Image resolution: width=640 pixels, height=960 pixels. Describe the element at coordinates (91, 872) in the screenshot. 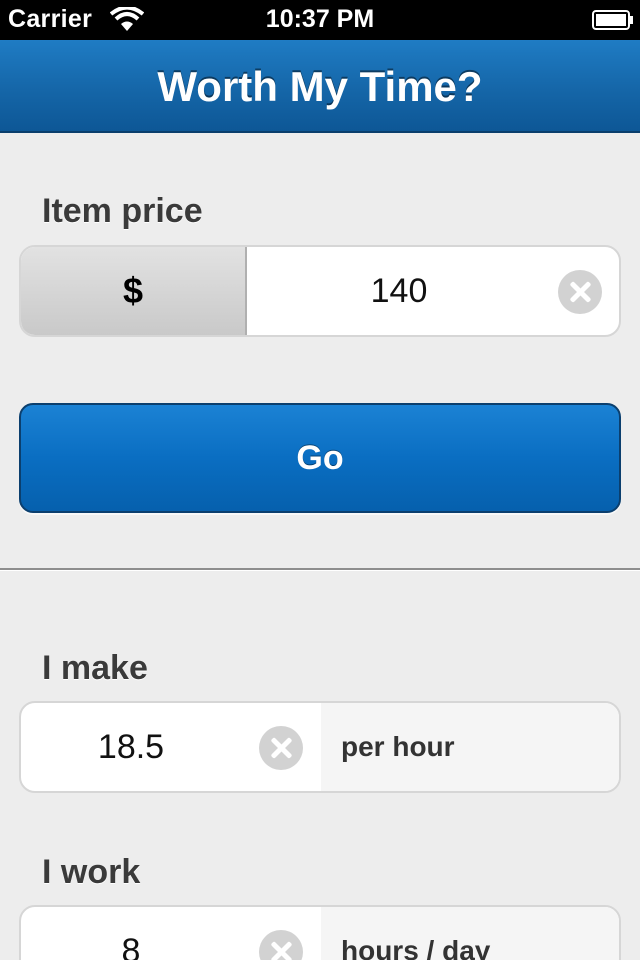

I see `work-label: I work` at that location.